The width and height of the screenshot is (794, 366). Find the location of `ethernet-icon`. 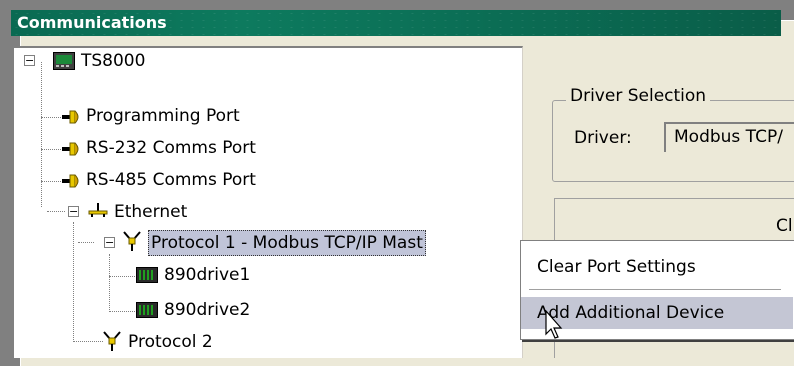

ethernet-icon is located at coordinates (98, 210).